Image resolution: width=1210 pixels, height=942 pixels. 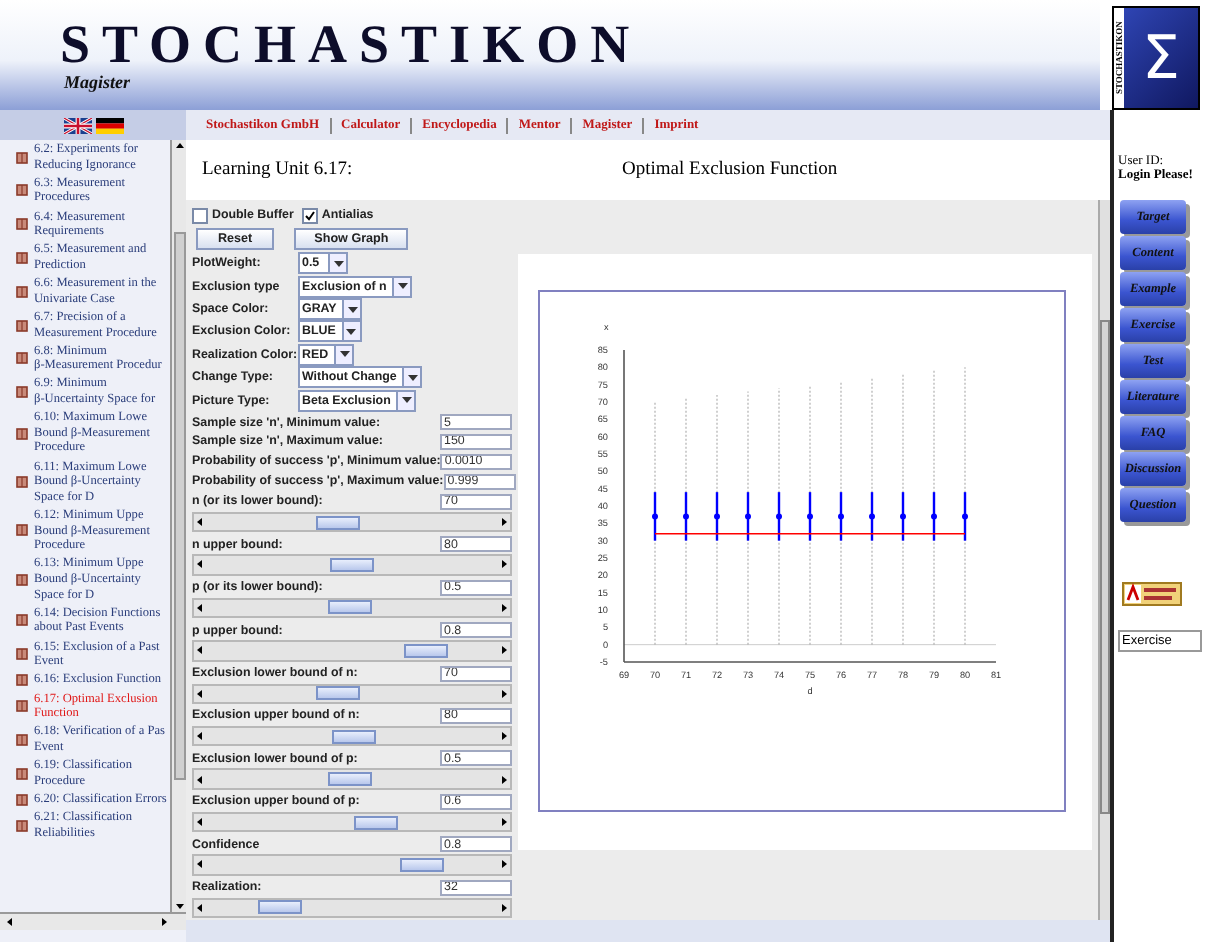 What do you see at coordinates (77, 125) in the screenshot?
I see `uk-flag-icon` at bounding box center [77, 125].